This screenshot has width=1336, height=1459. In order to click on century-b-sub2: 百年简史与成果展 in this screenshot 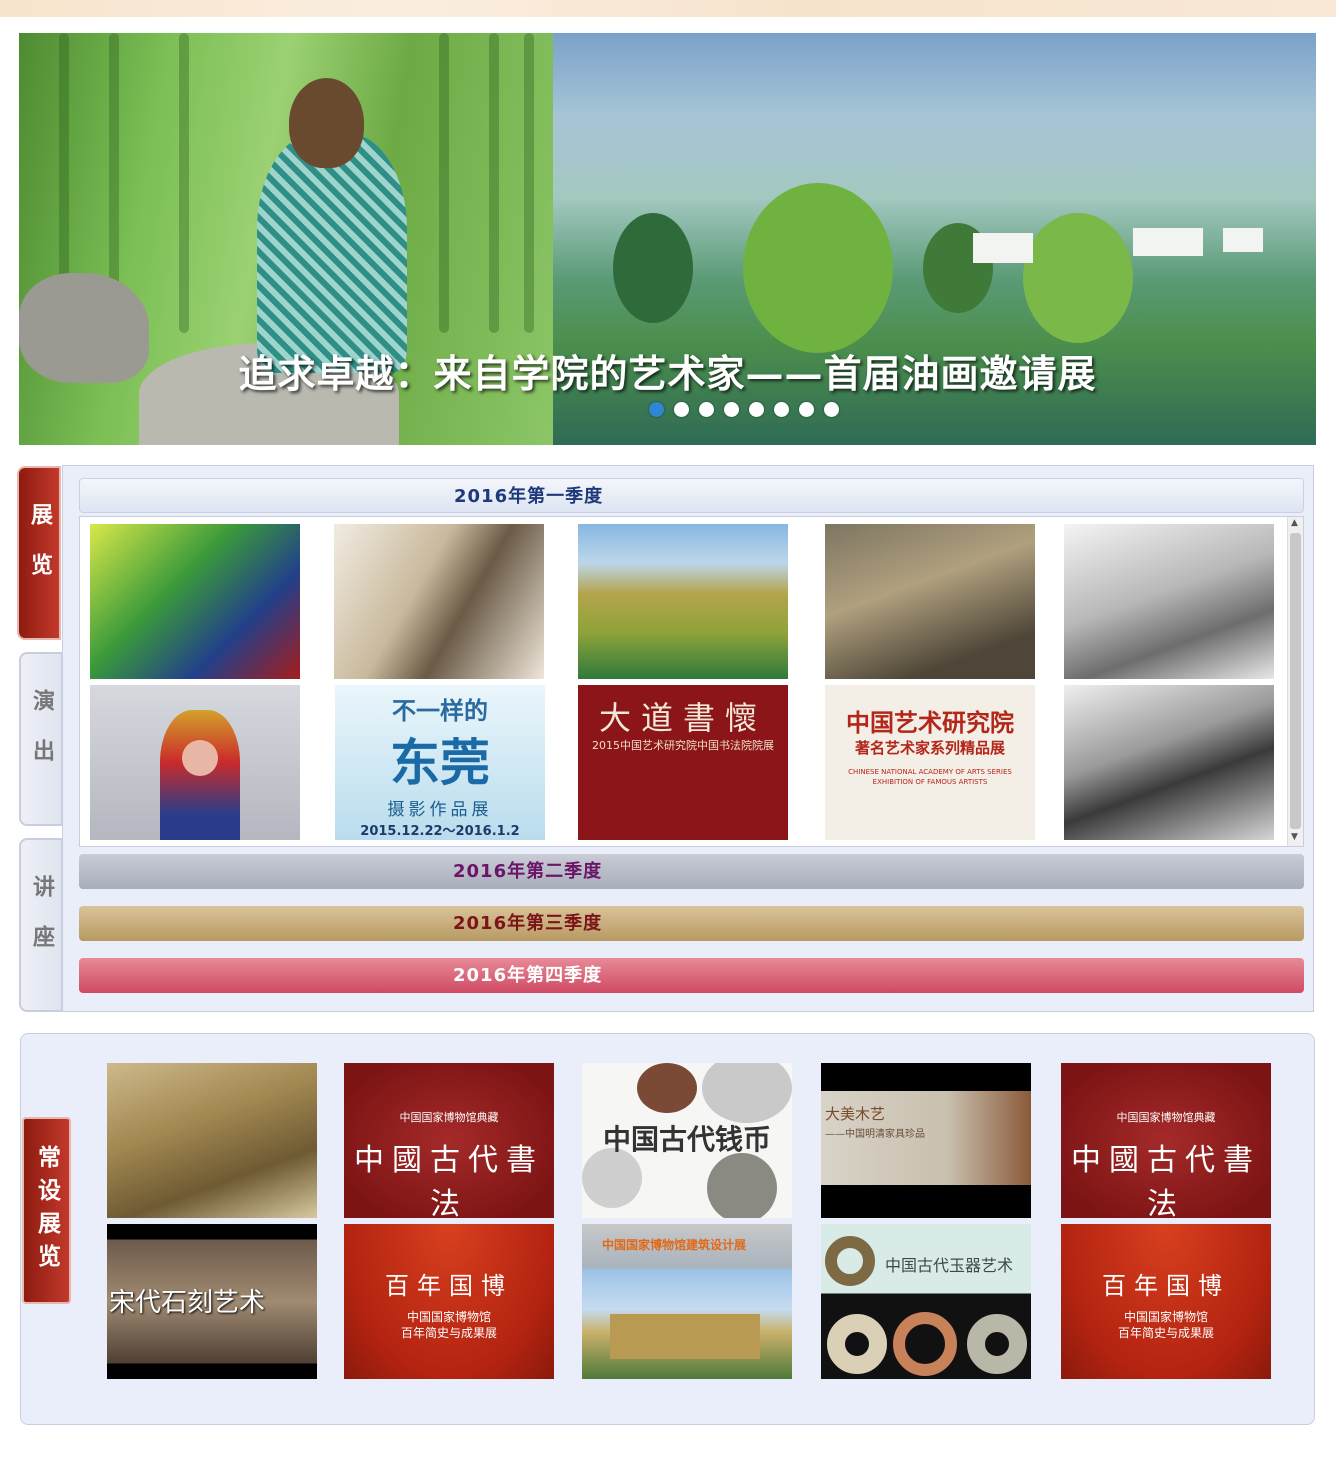, I will do `click(1165, 1333)`.